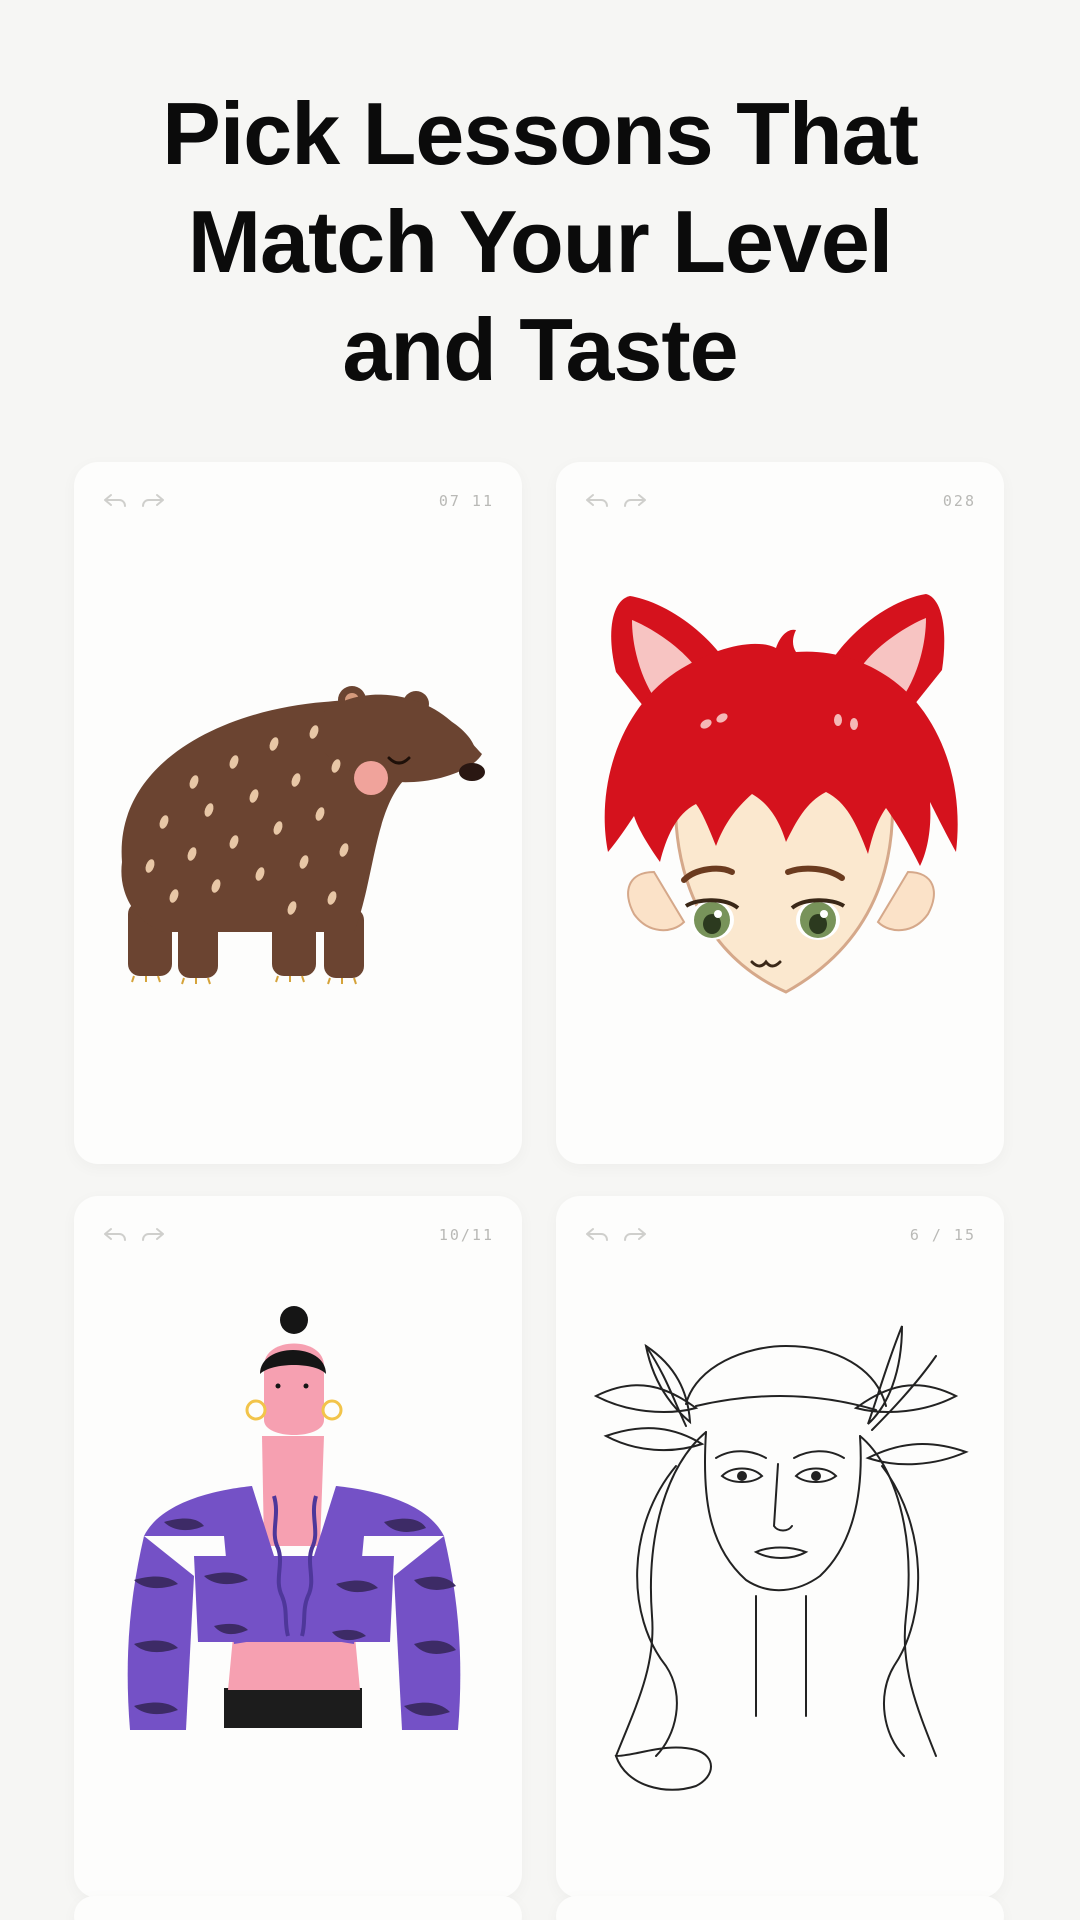 The image size is (1080, 1920). I want to click on lesson-card-partial-right, so click(780, 1908).